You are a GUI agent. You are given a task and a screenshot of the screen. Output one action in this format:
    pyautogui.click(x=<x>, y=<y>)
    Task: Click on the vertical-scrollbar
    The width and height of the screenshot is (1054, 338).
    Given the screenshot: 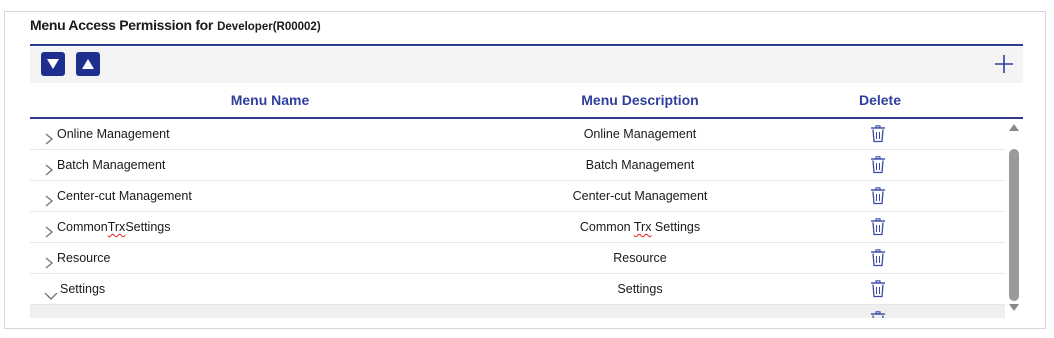 What is the action you would take?
    pyautogui.click(x=1014, y=225)
    